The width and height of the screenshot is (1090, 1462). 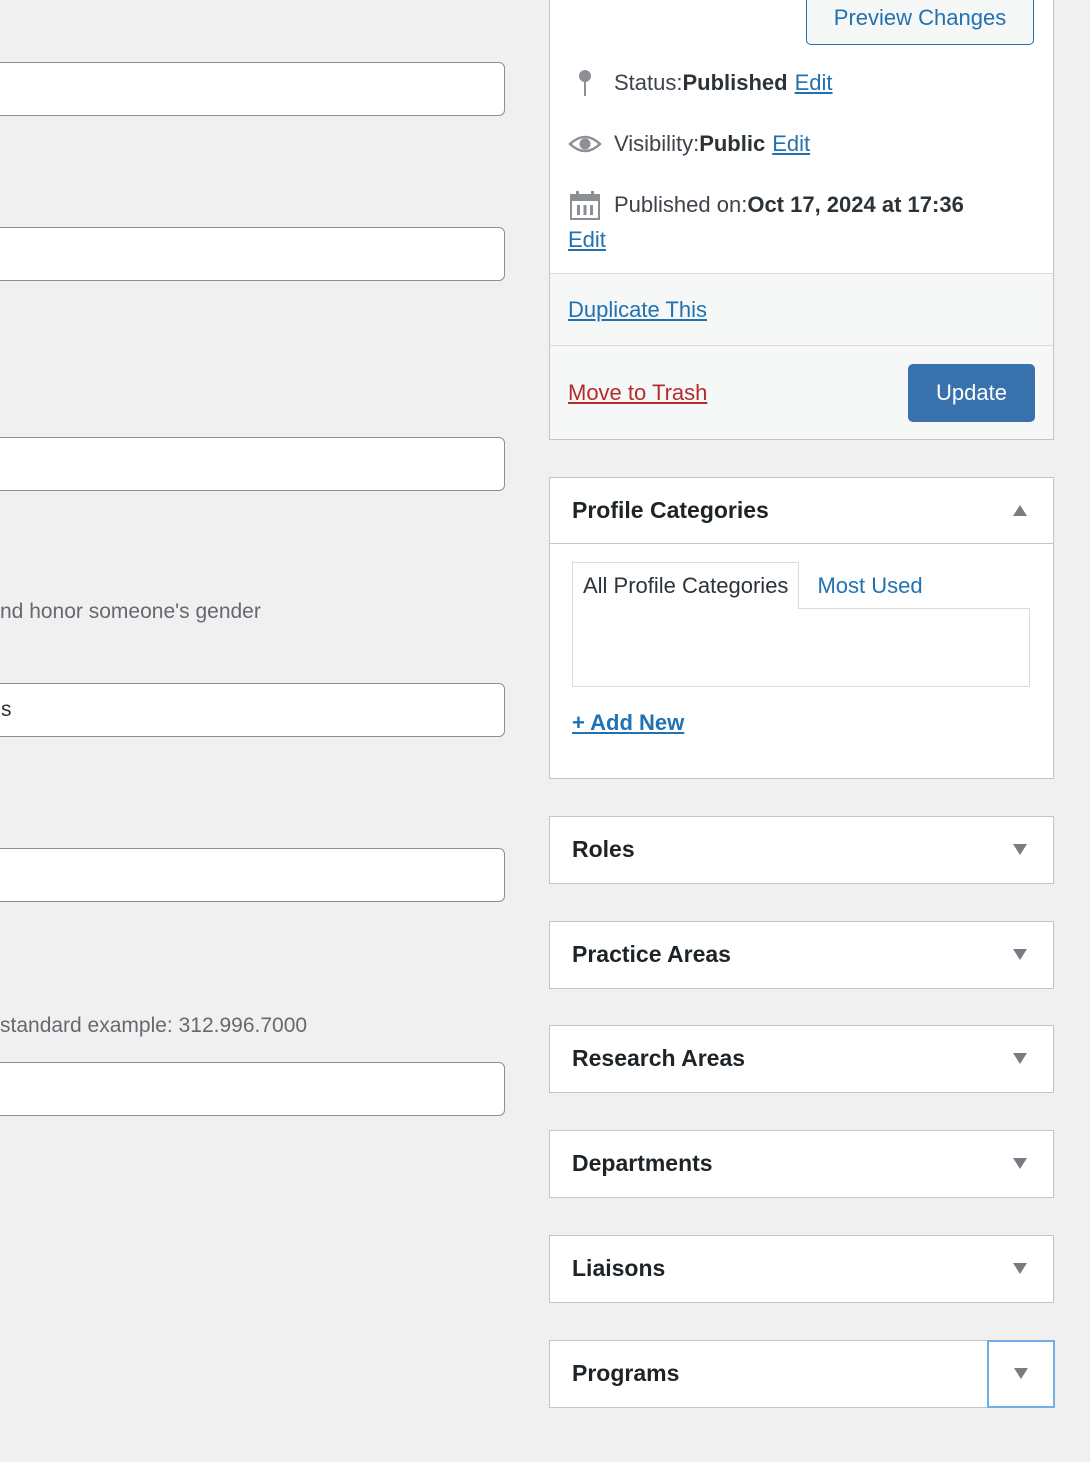 I want to click on visibility-value: Public, so click(x=732, y=143).